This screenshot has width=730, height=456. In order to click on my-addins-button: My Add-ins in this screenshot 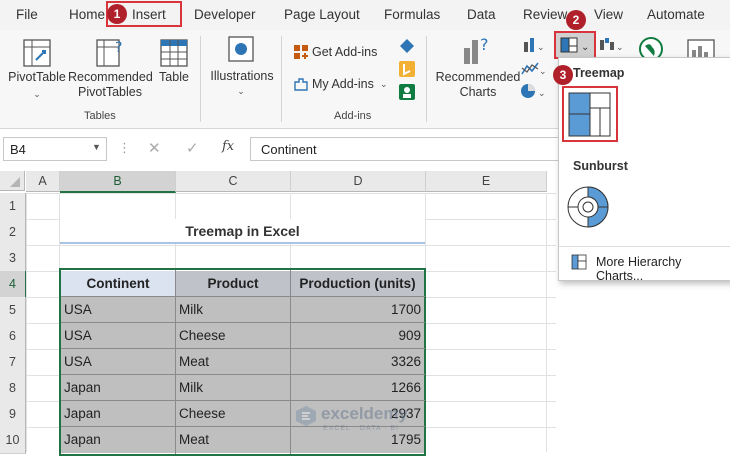, I will do `click(343, 84)`.